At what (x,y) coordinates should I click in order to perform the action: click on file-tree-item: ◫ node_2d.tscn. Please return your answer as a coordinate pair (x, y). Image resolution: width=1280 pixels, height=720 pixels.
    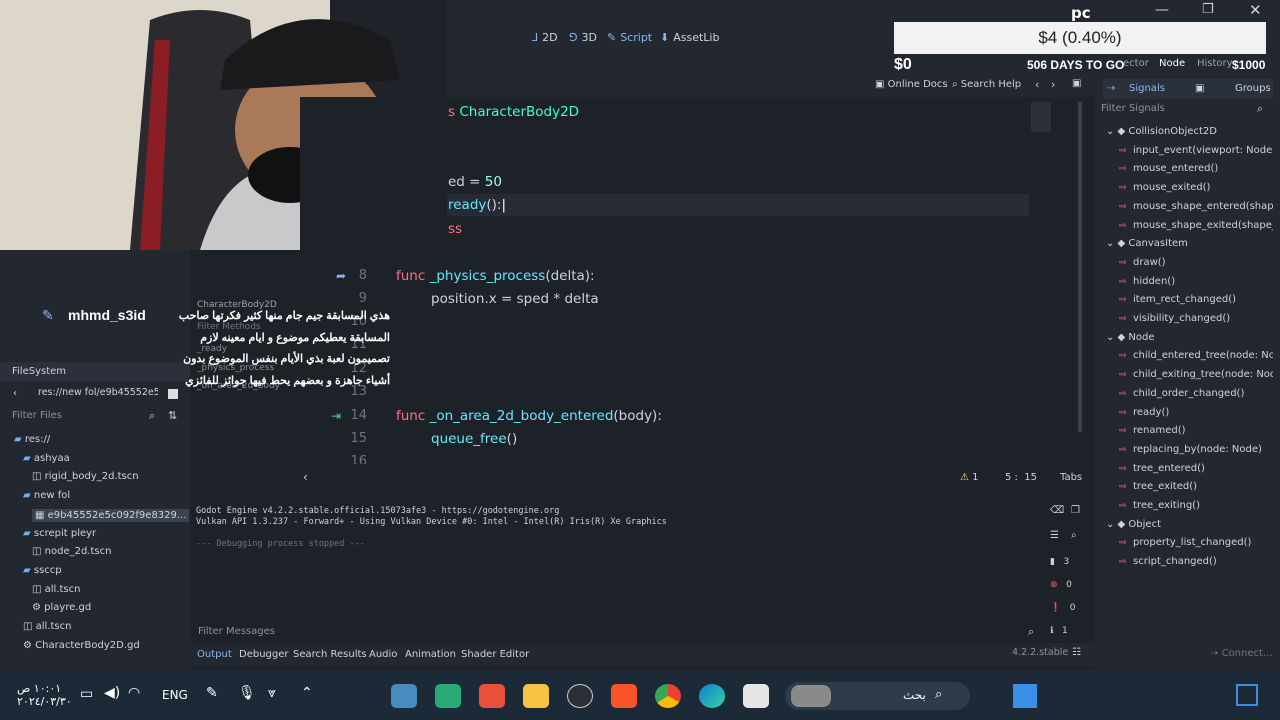
    Looking at the image, I should click on (71, 551).